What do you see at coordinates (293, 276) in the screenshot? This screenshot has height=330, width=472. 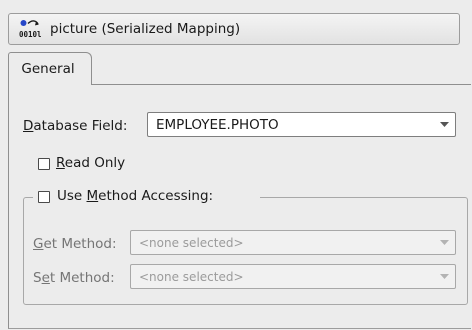 I see `set-method-combo: <none selected>` at bounding box center [293, 276].